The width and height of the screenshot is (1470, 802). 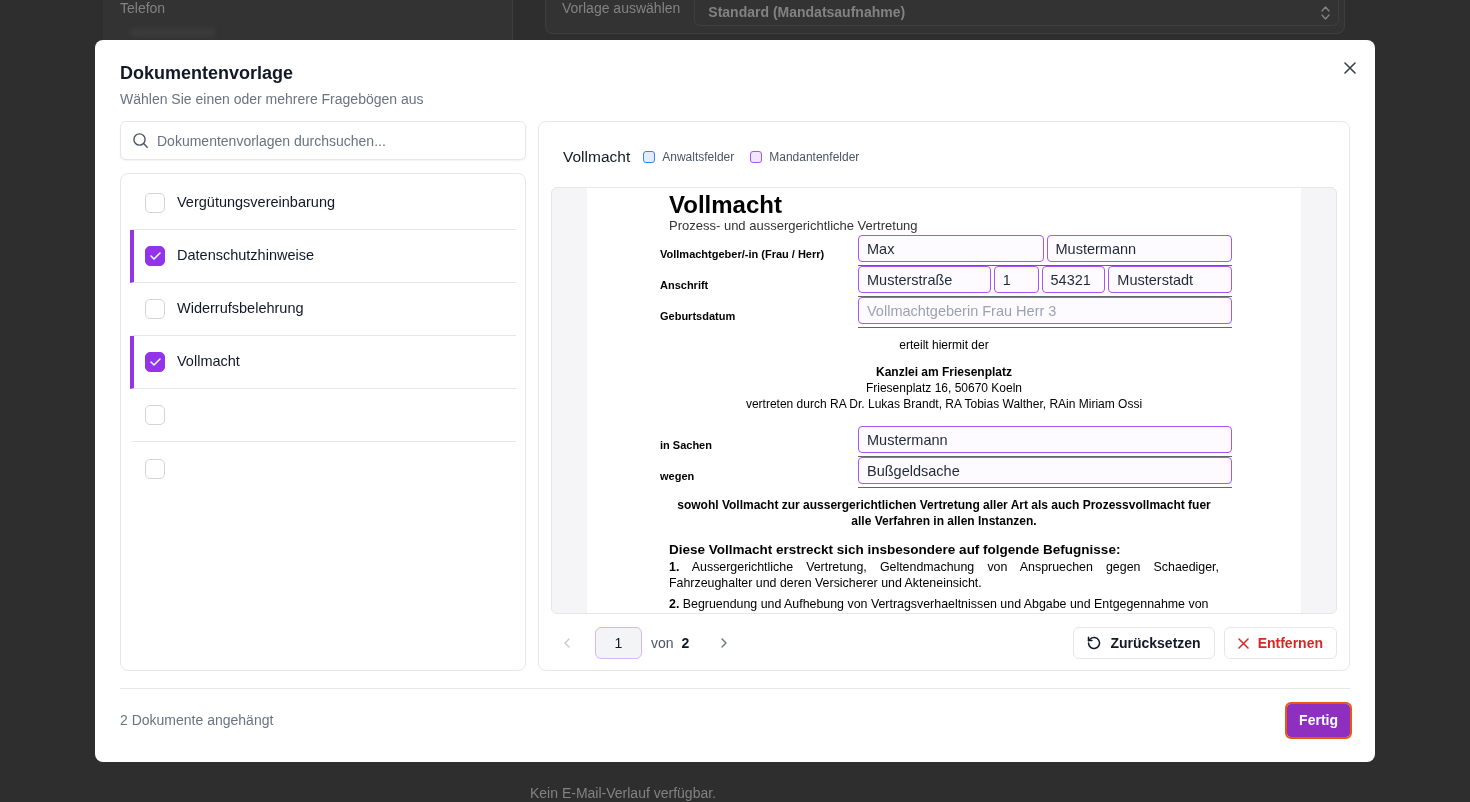 I want to click on chevron-left-icon, so click(x=567, y=643).